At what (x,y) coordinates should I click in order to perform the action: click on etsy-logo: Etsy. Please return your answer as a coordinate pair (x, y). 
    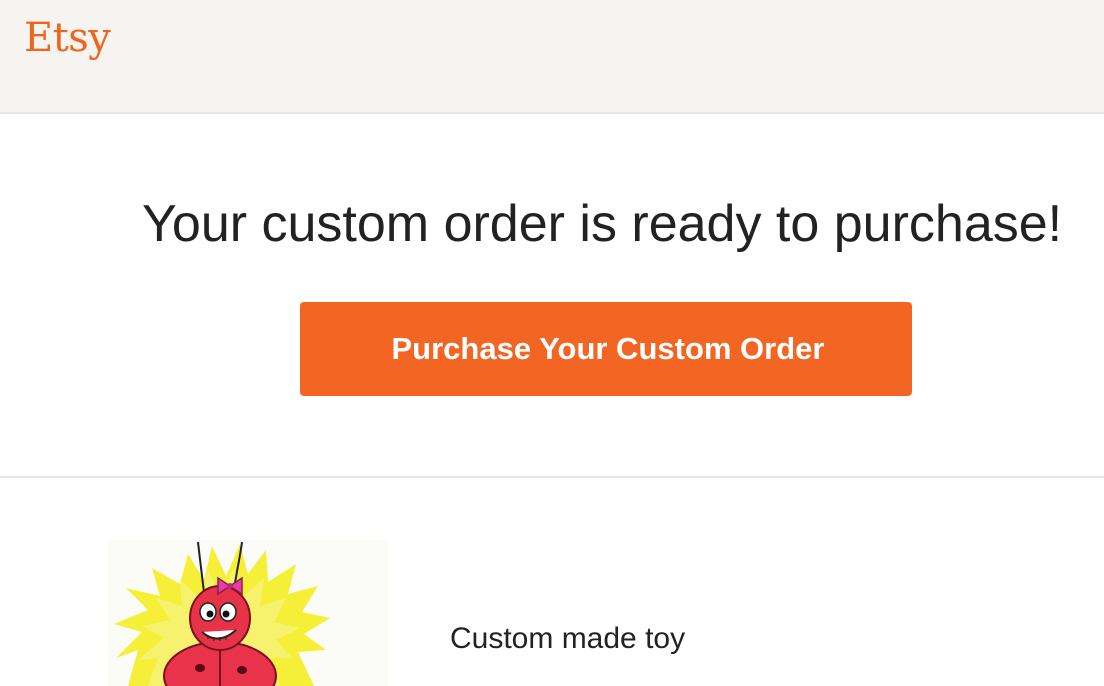
    Looking at the image, I should click on (67, 38).